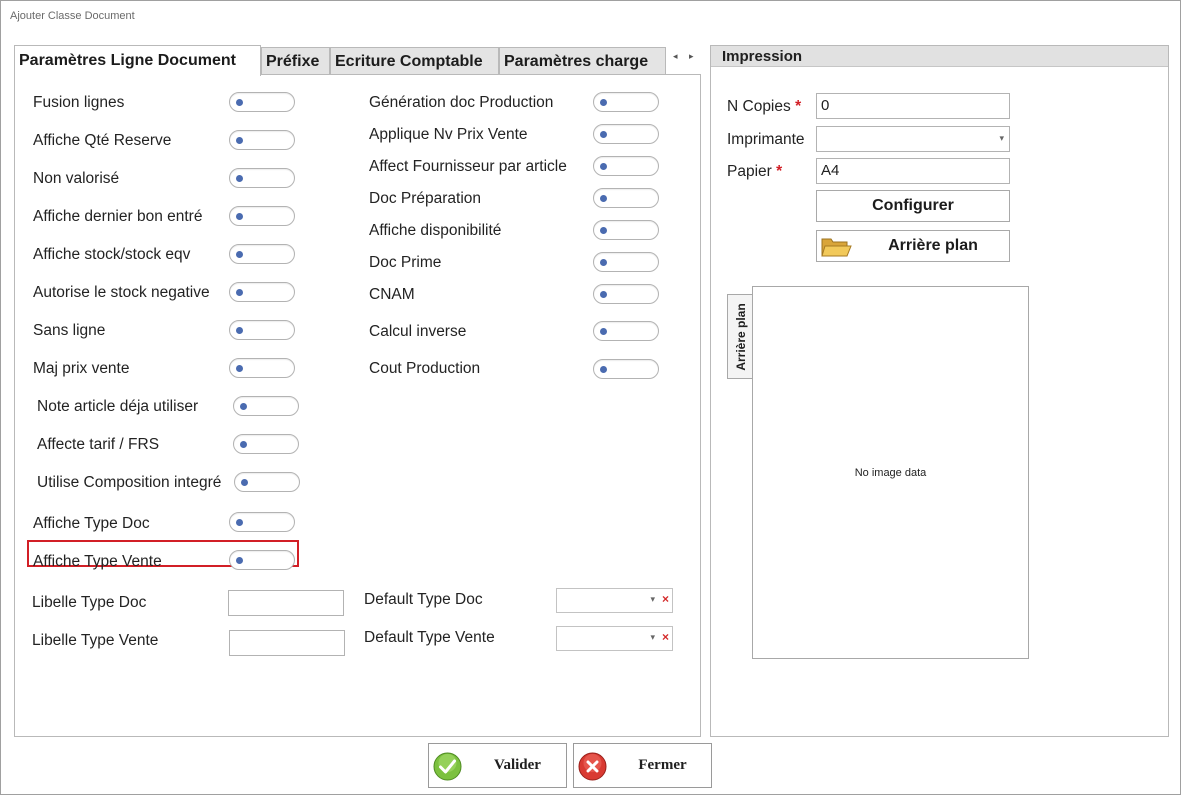  I want to click on option-label-affect-fournisseur-par-article: Affect Fournisseur par article, so click(468, 166).